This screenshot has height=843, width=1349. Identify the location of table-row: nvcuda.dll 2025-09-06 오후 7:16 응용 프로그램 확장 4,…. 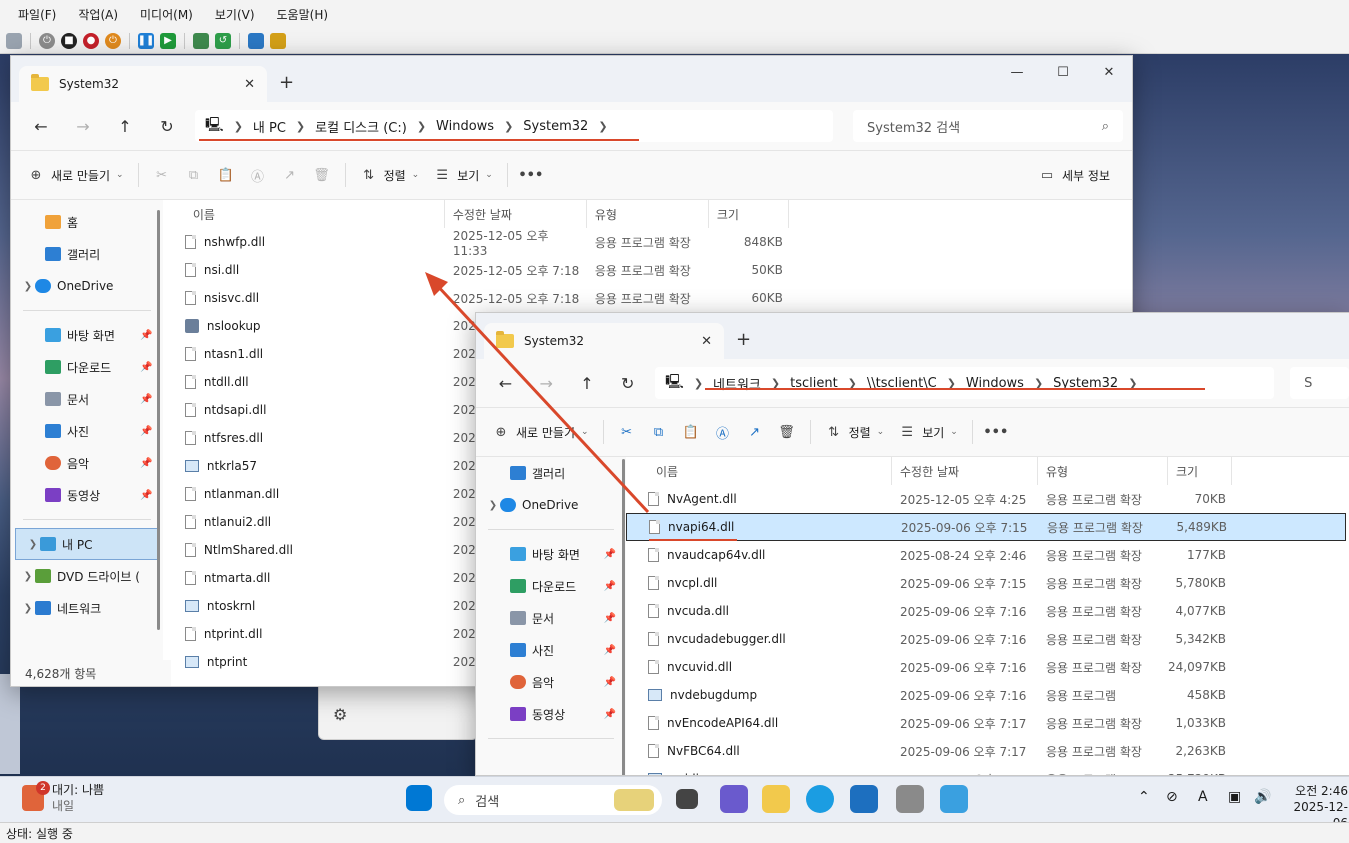
(986, 611).